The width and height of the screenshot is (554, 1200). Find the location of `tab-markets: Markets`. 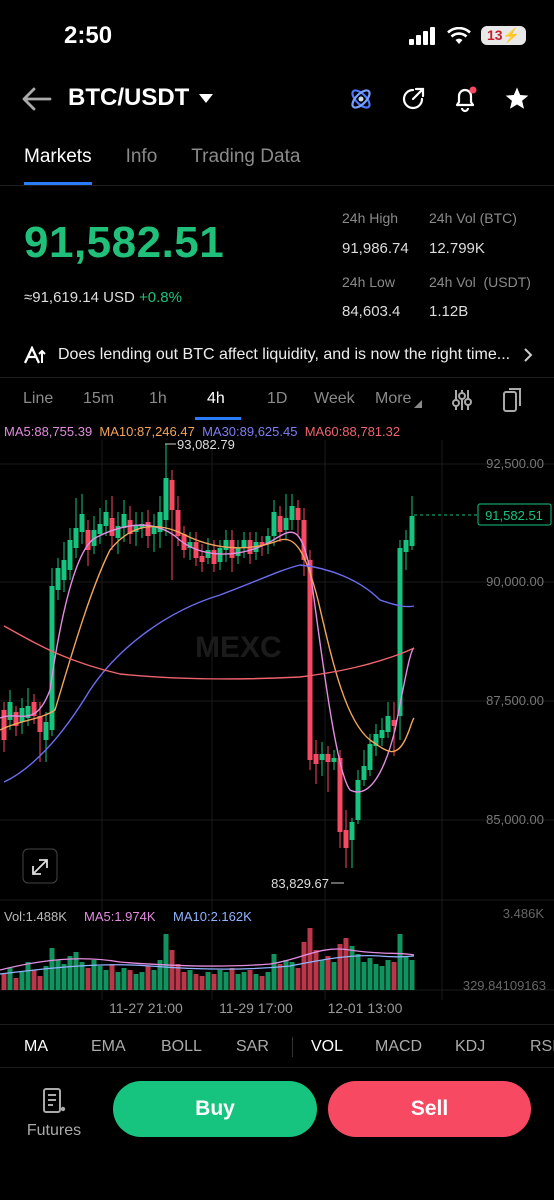

tab-markets: Markets is located at coordinates (58, 165).